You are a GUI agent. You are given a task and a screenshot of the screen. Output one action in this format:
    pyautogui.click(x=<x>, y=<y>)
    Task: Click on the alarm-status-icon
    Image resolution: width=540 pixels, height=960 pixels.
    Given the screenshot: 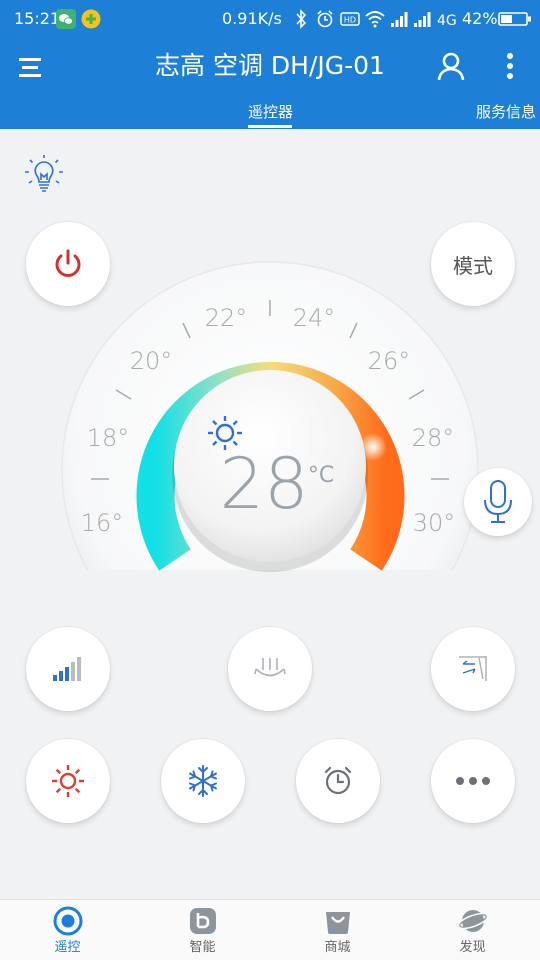 What is the action you would take?
    pyautogui.click(x=325, y=19)
    